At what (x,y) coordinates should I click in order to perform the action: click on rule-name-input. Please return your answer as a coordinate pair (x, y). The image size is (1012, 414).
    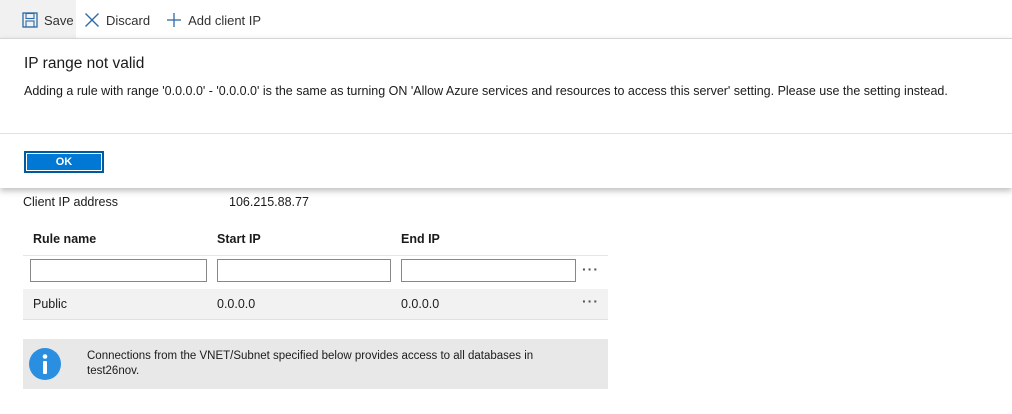
    Looking at the image, I should click on (118, 270).